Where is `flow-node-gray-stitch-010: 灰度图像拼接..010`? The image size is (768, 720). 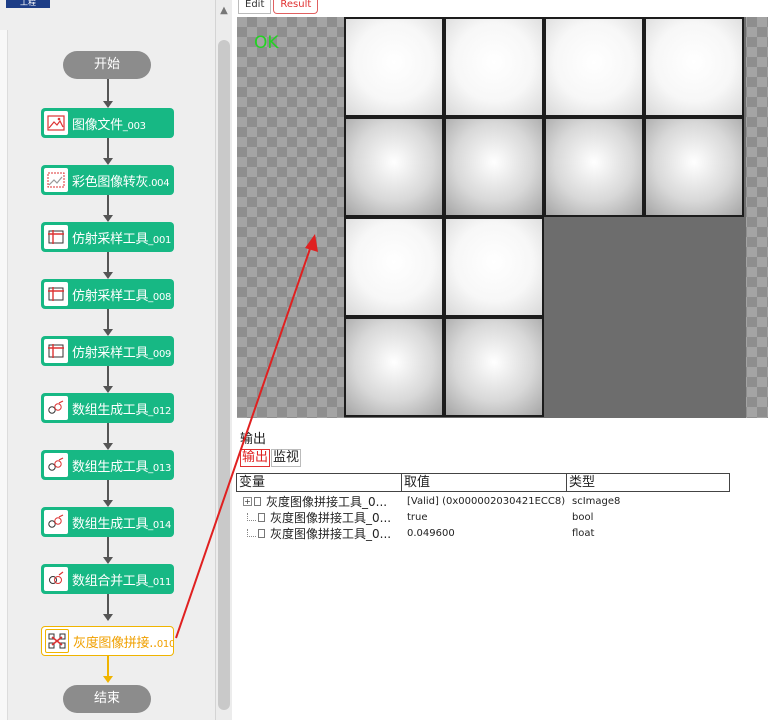
flow-node-gray-stitch-010: 灰度图像拼接..010 is located at coordinates (107, 641).